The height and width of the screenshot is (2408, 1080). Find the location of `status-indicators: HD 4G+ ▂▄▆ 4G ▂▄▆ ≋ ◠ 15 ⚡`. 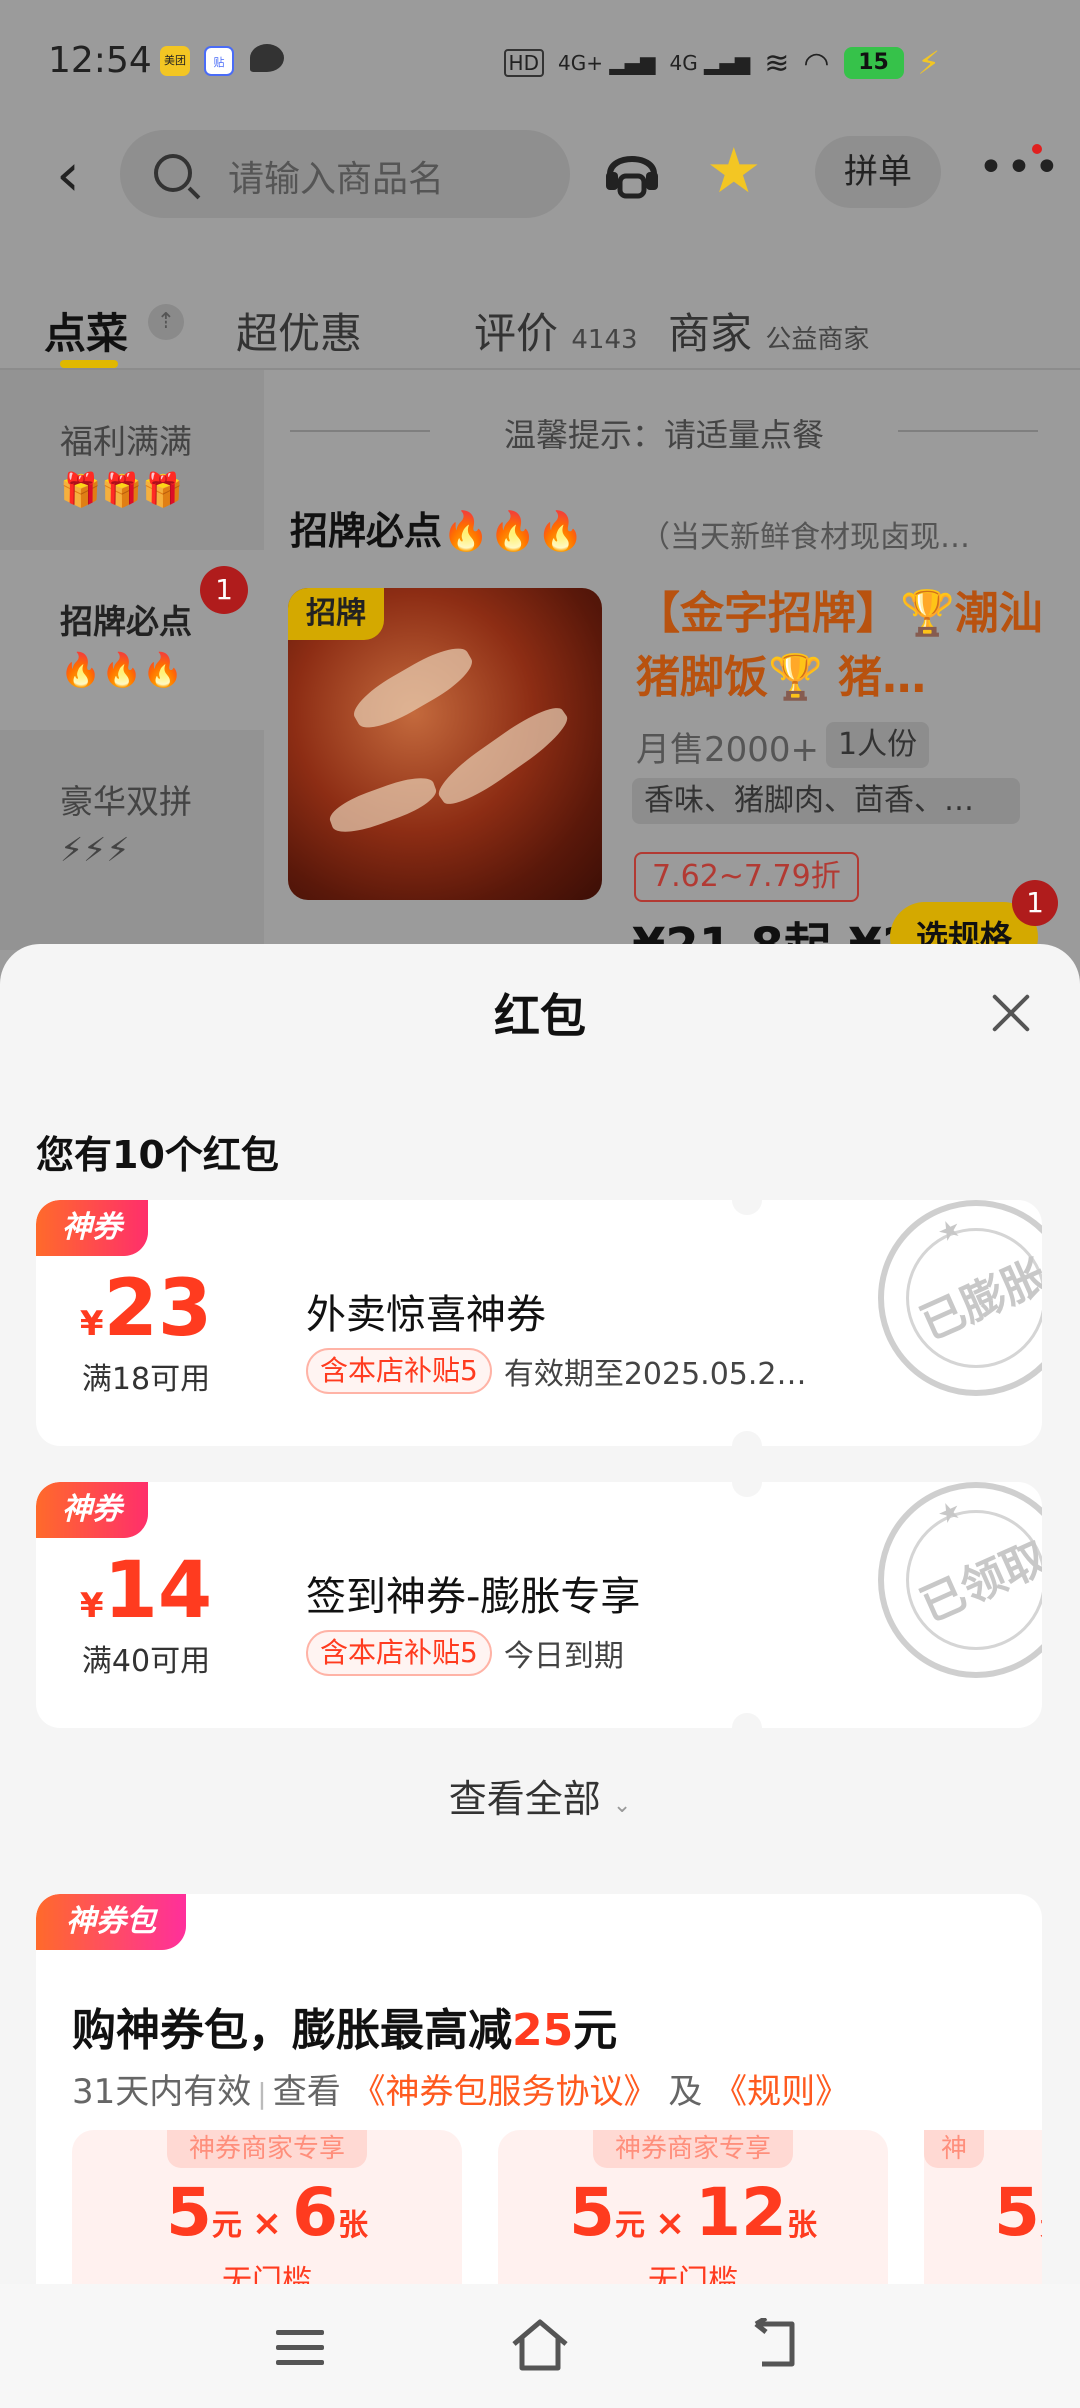

status-indicators: HD 4G+ ▂▄▆ 4G ▂▄▆ ≋ ◠ 15 ⚡ is located at coordinates (721, 63).